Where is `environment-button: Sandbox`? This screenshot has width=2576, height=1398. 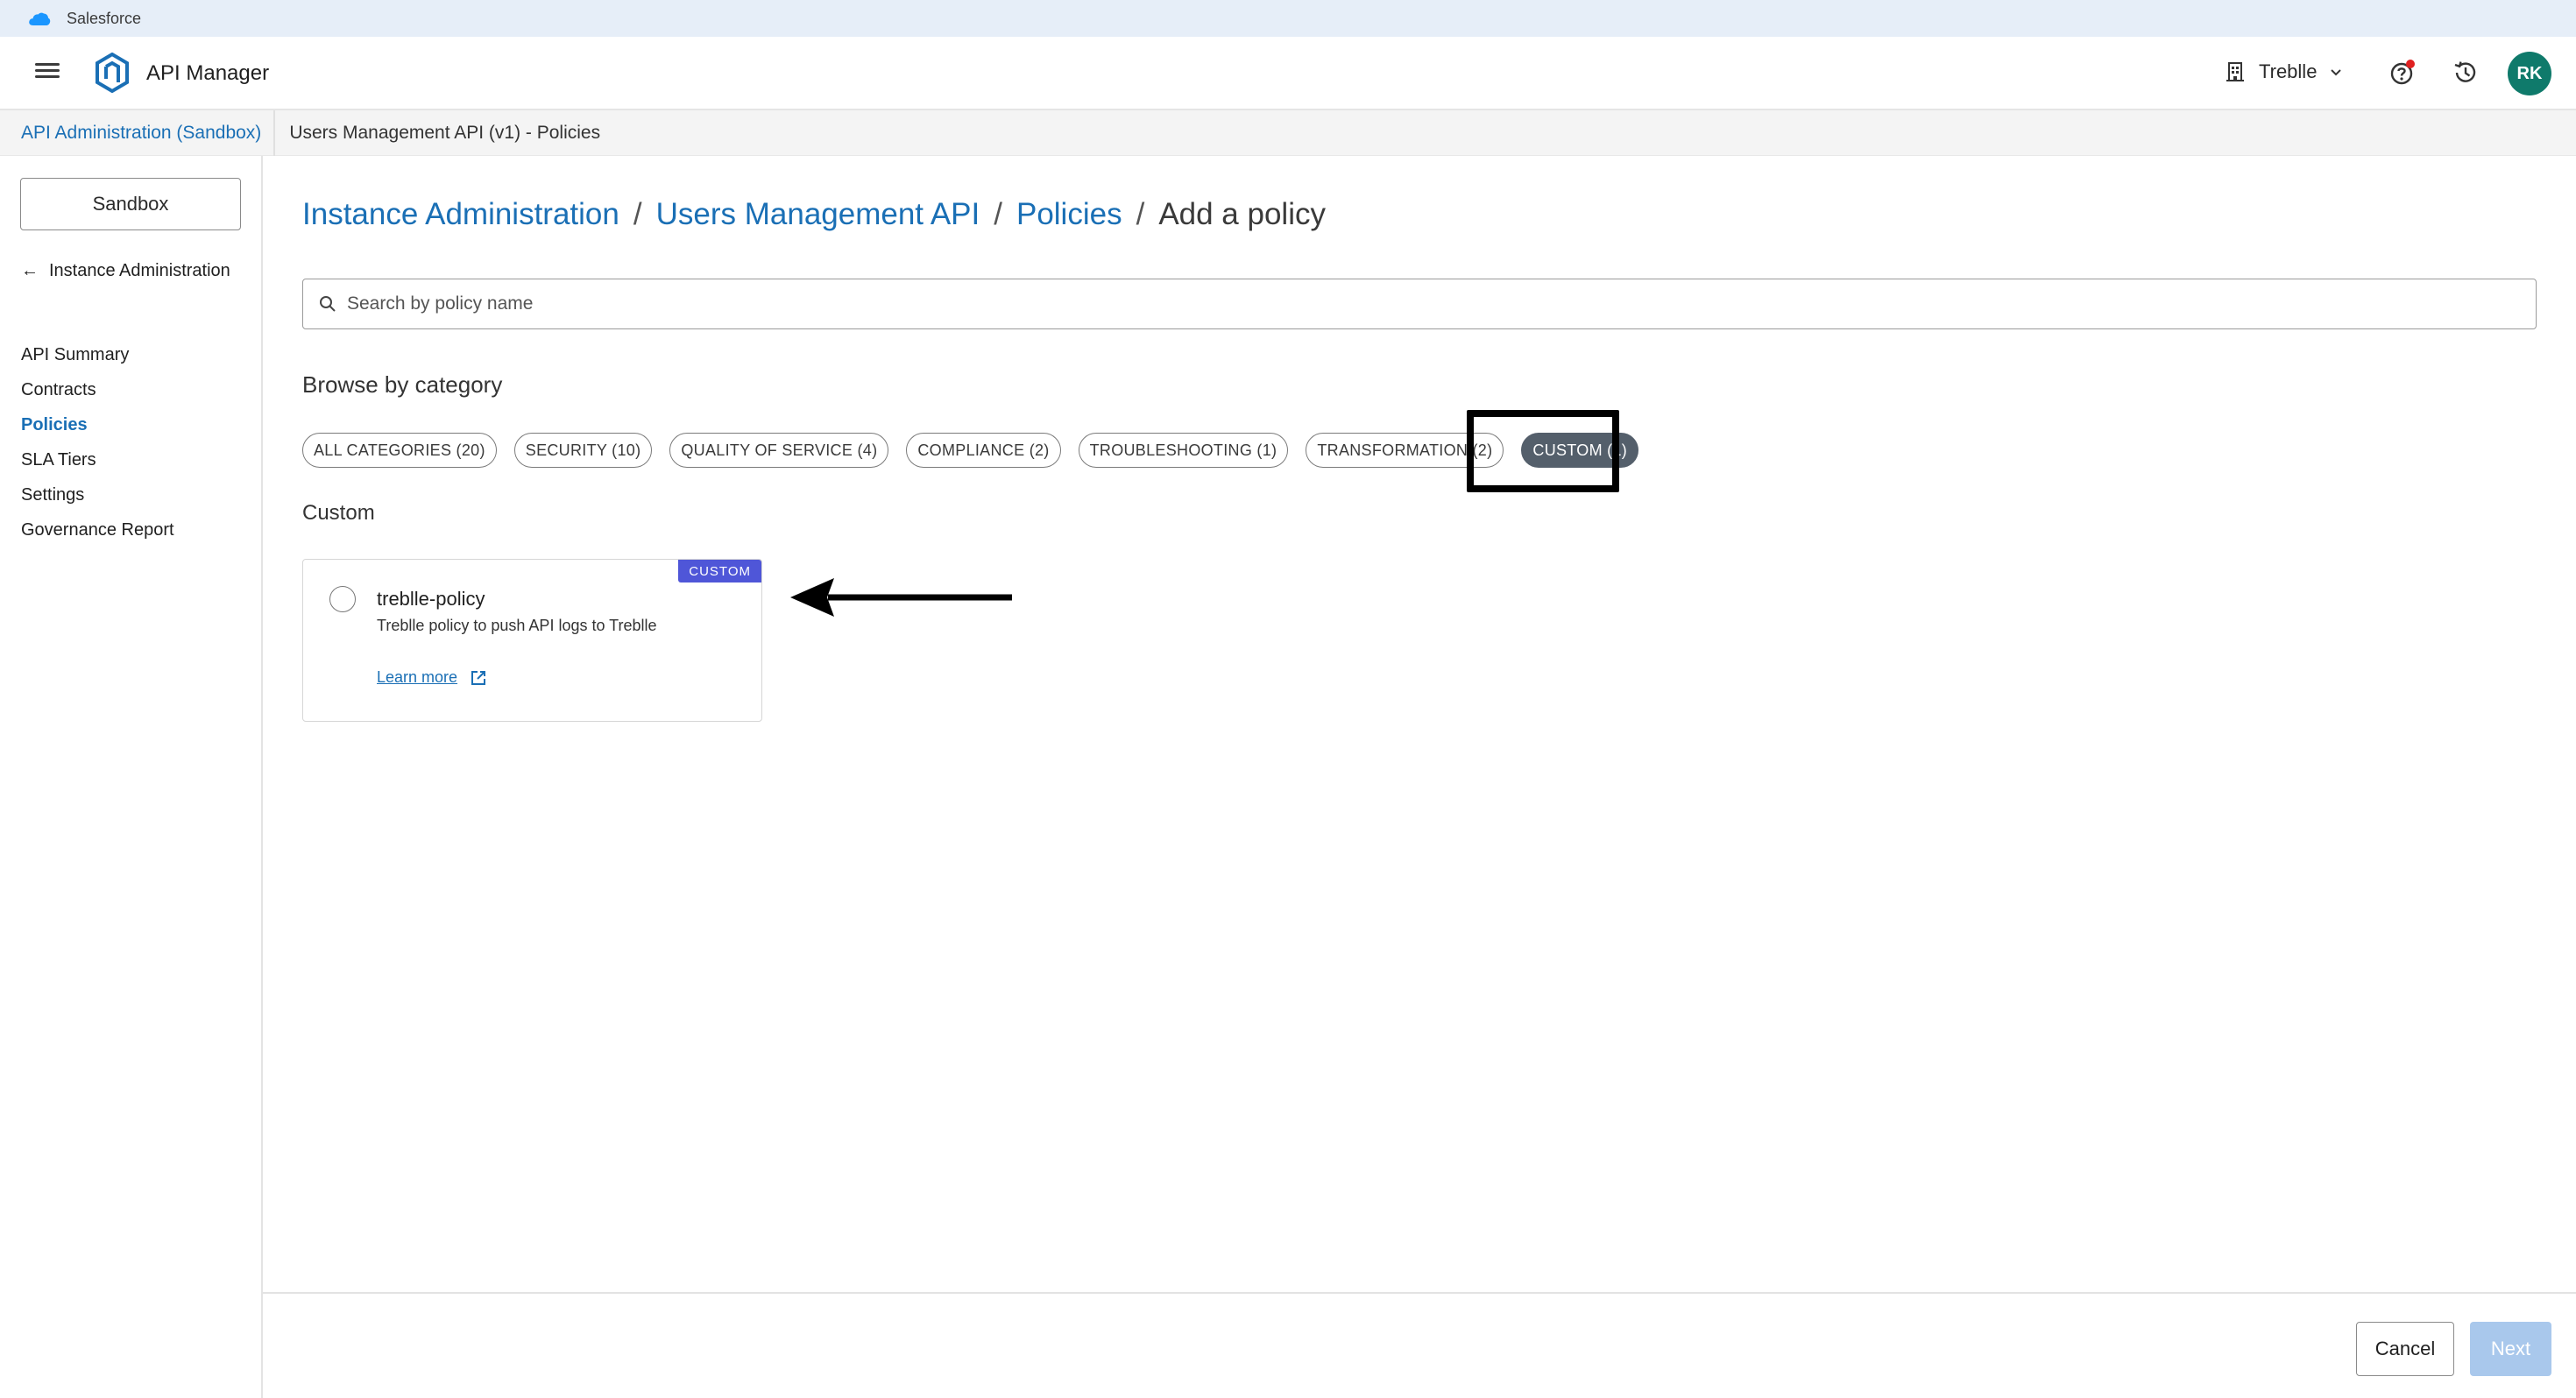 environment-button: Sandbox is located at coordinates (130, 204).